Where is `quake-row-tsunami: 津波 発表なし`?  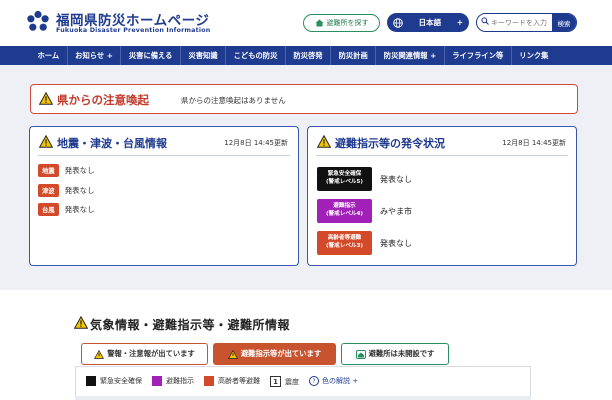 quake-row-tsunami: 津波 発表なし is located at coordinates (66, 190).